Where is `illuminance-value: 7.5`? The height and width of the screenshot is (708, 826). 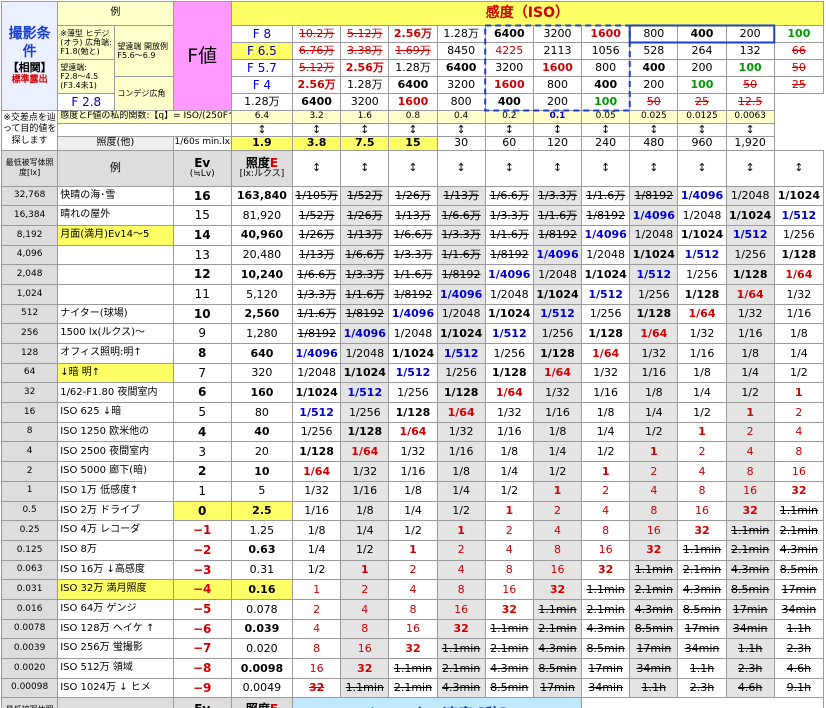 illuminance-value: 7.5 is located at coordinates (365, 143).